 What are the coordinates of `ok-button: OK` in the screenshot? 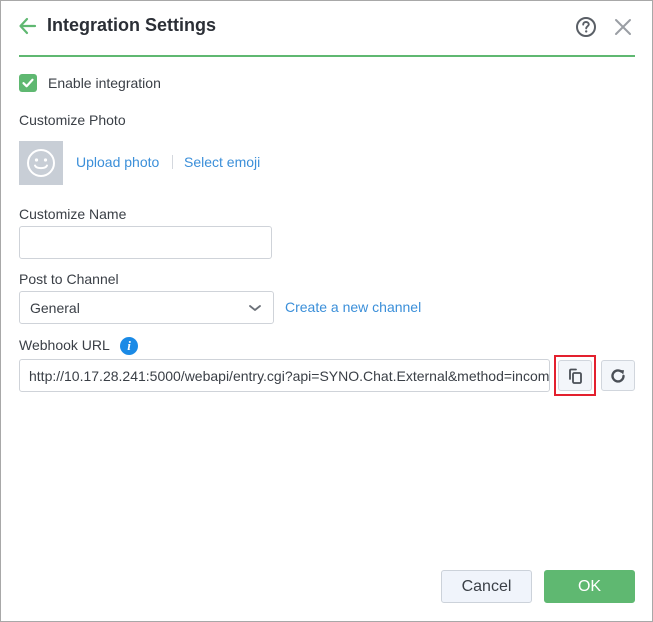 It's located at (589, 586).